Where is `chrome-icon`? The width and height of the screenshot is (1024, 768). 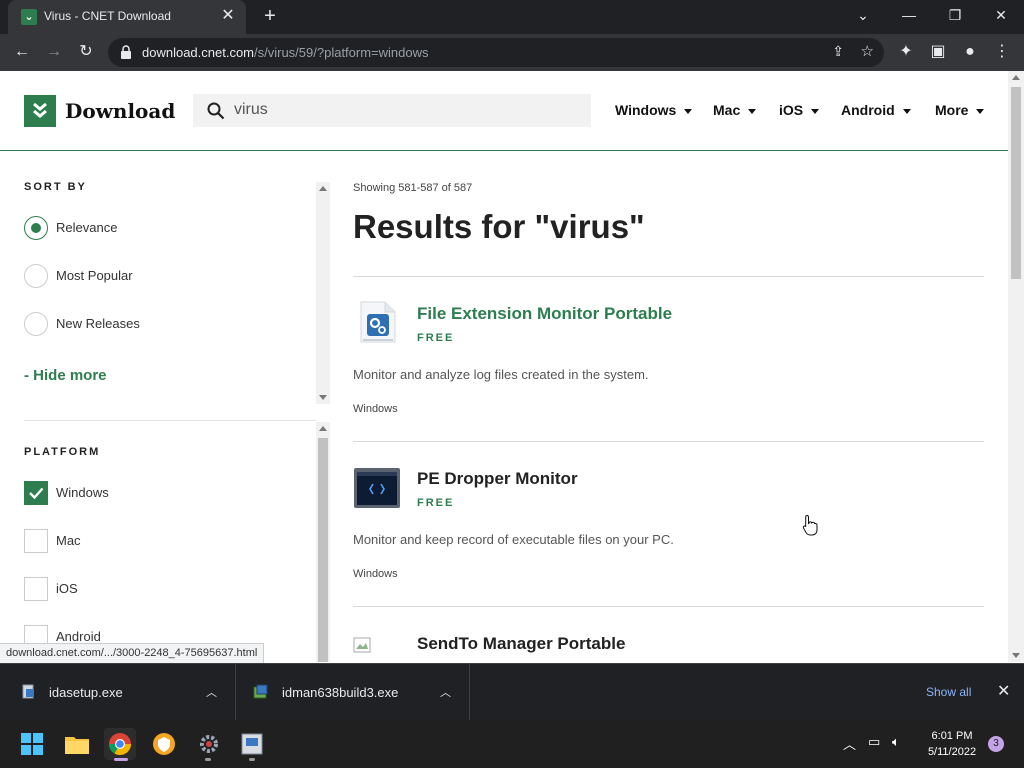 chrome-icon is located at coordinates (120, 744).